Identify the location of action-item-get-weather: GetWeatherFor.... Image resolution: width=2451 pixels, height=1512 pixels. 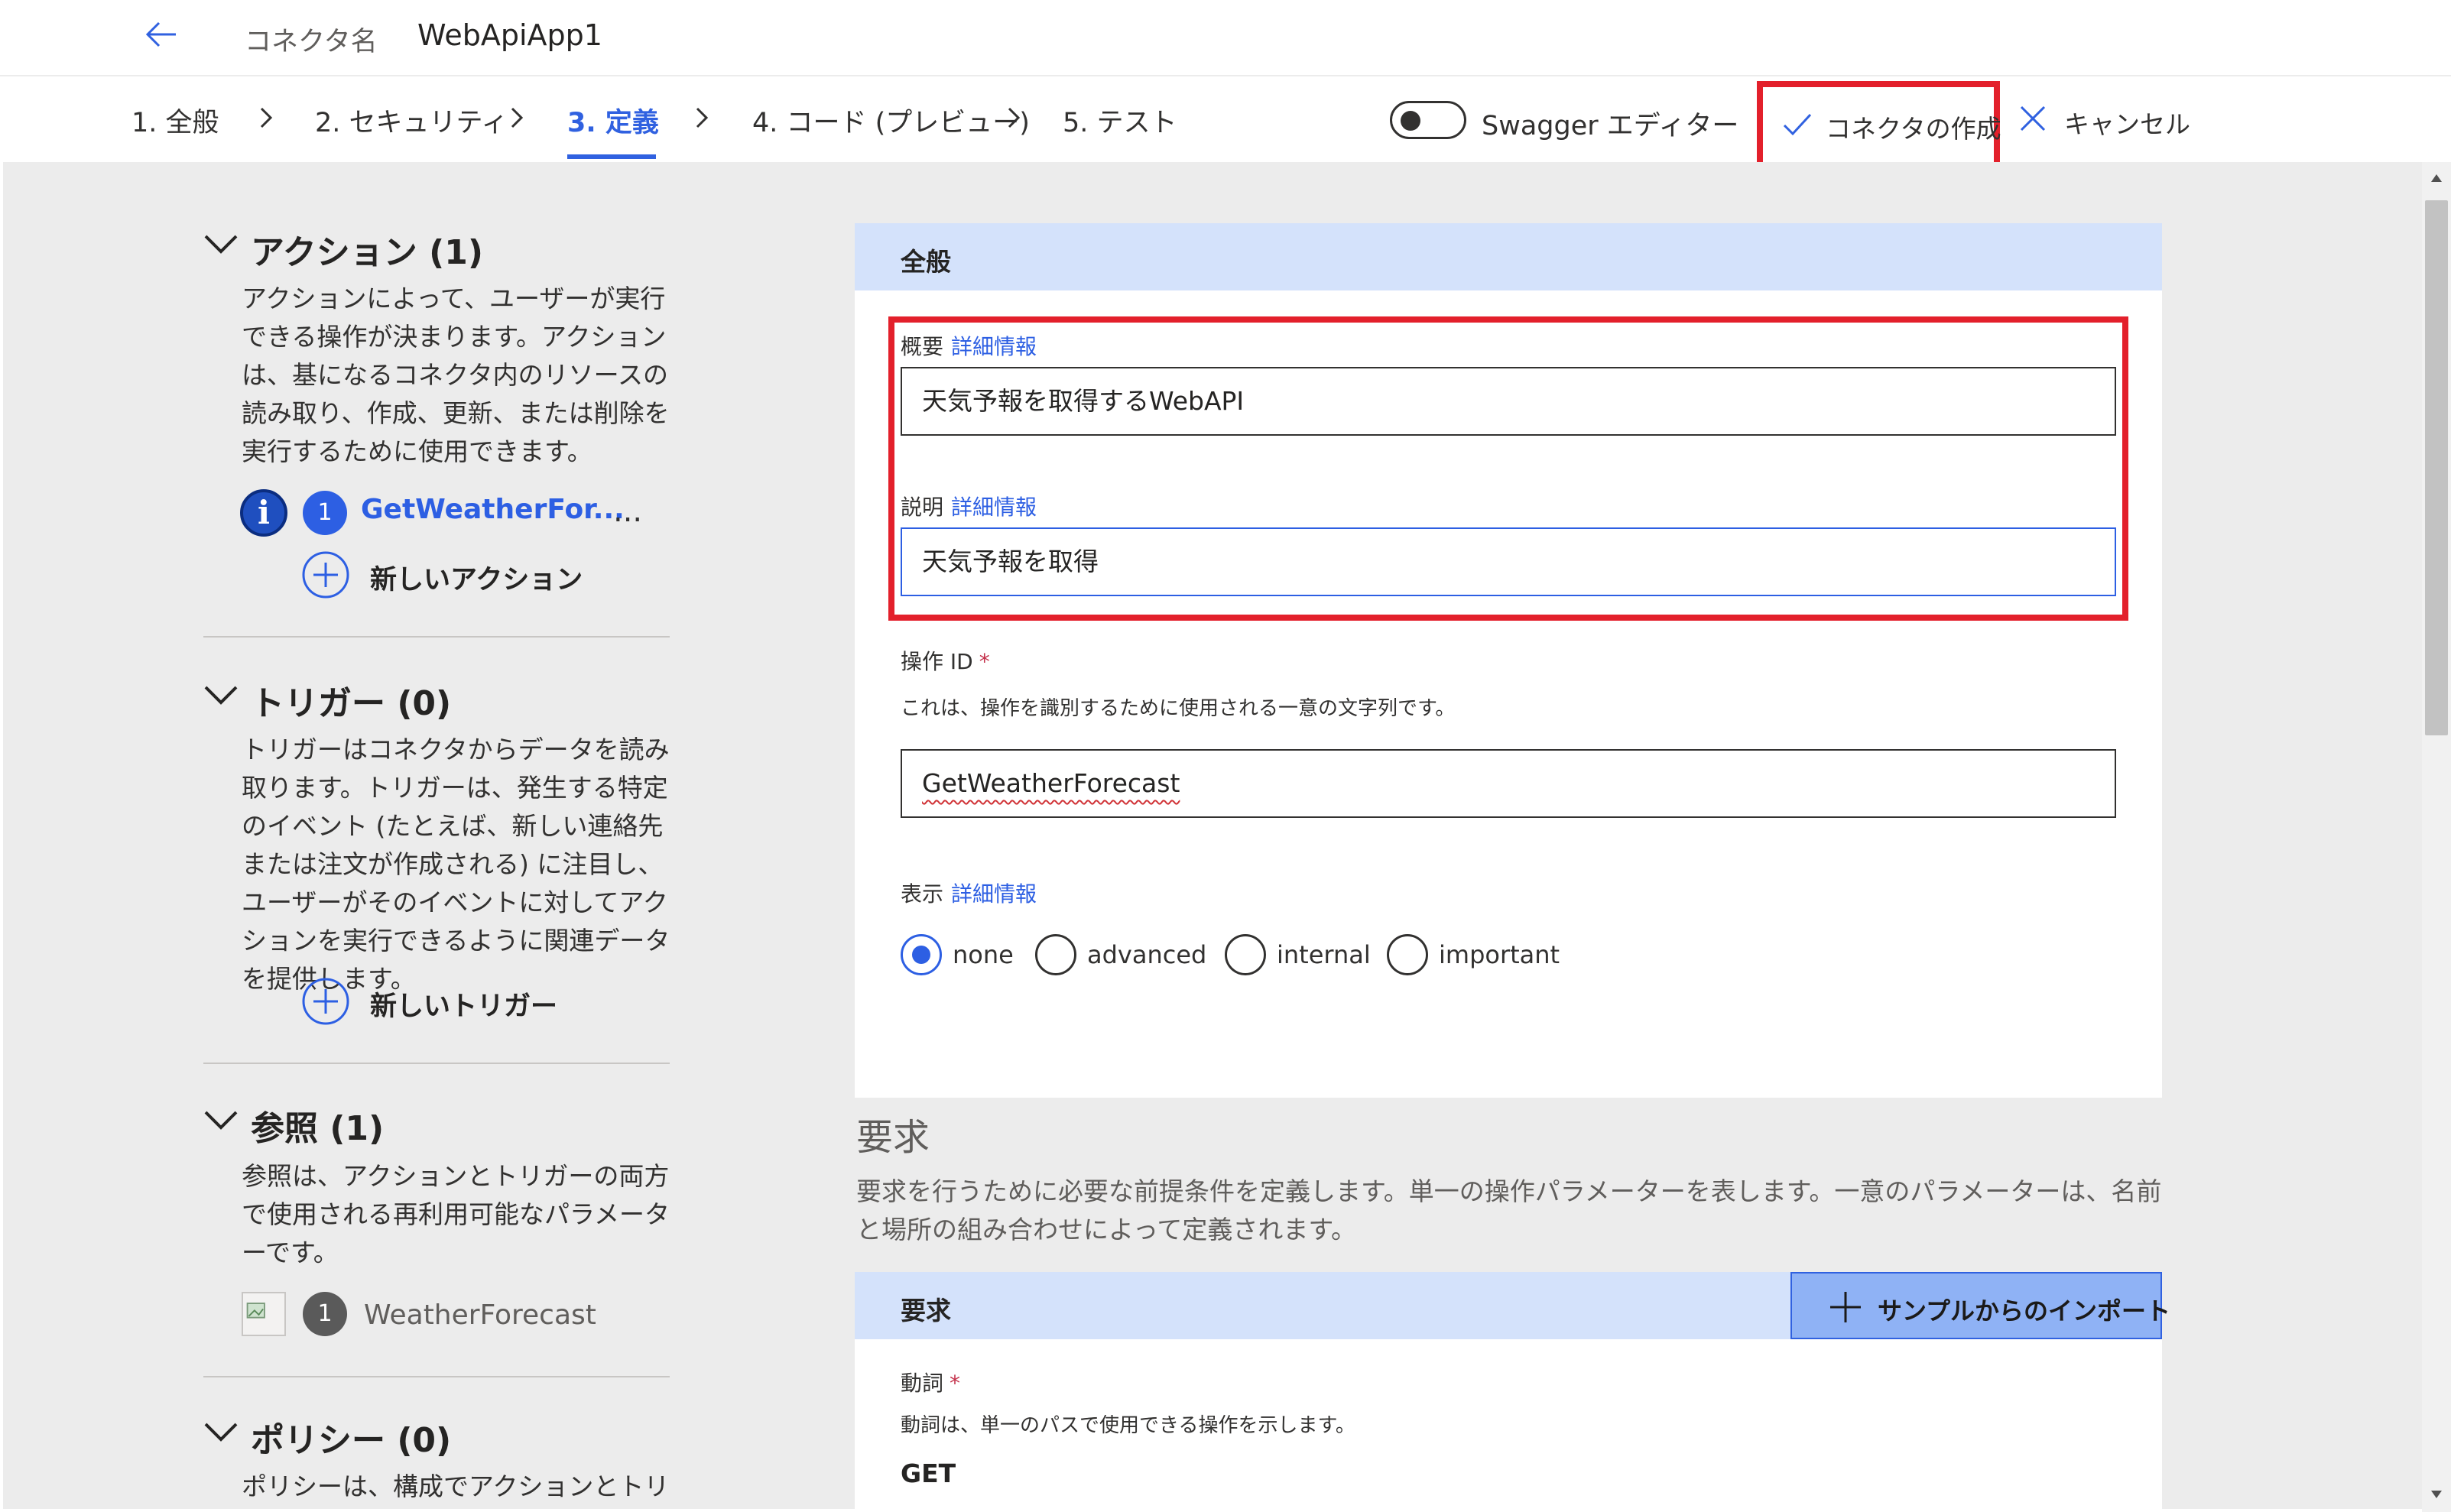
(493, 509).